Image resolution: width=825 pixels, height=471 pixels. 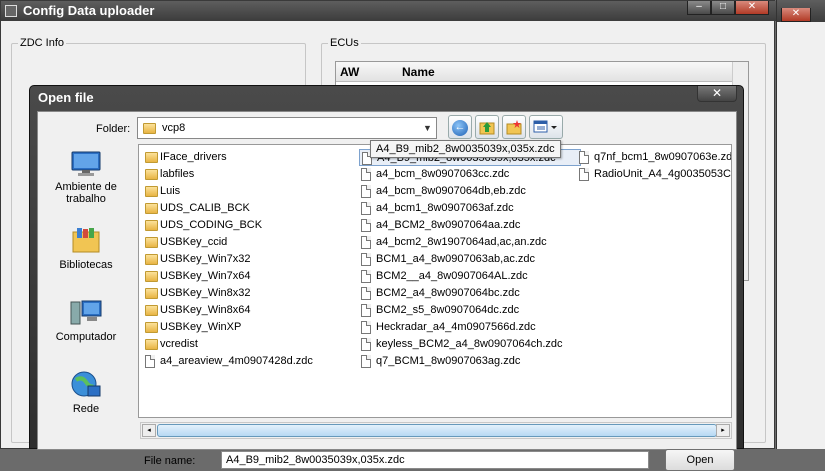 I want to click on folder-item: USBKey_Win8x32, so click(x=248, y=293).